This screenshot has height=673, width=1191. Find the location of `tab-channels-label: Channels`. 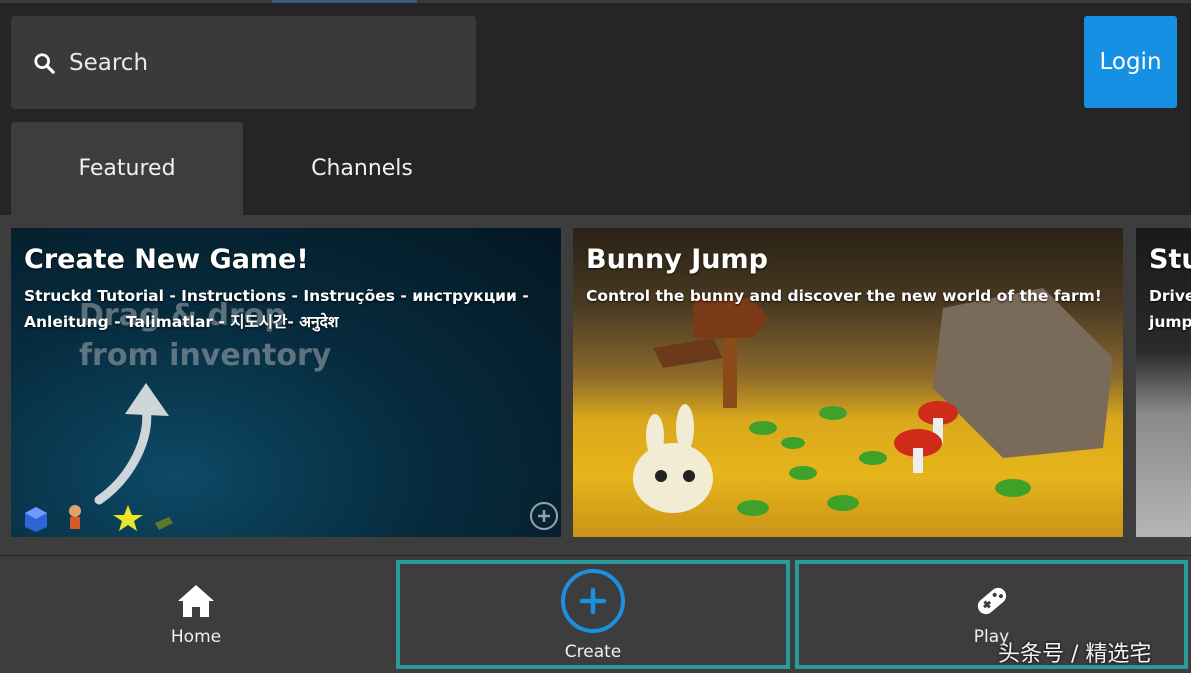

tab-channels-label: Channels is located at coordinates (362, 168).